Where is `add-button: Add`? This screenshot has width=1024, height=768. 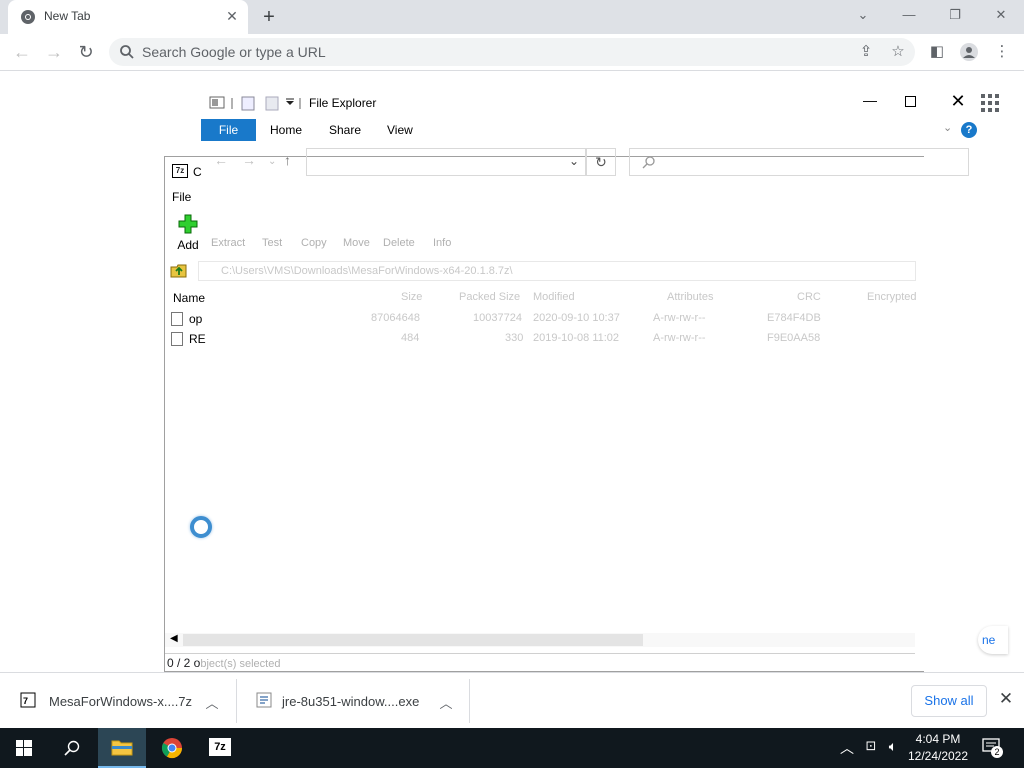 add-button: Add is located at coordinates (188, 234).